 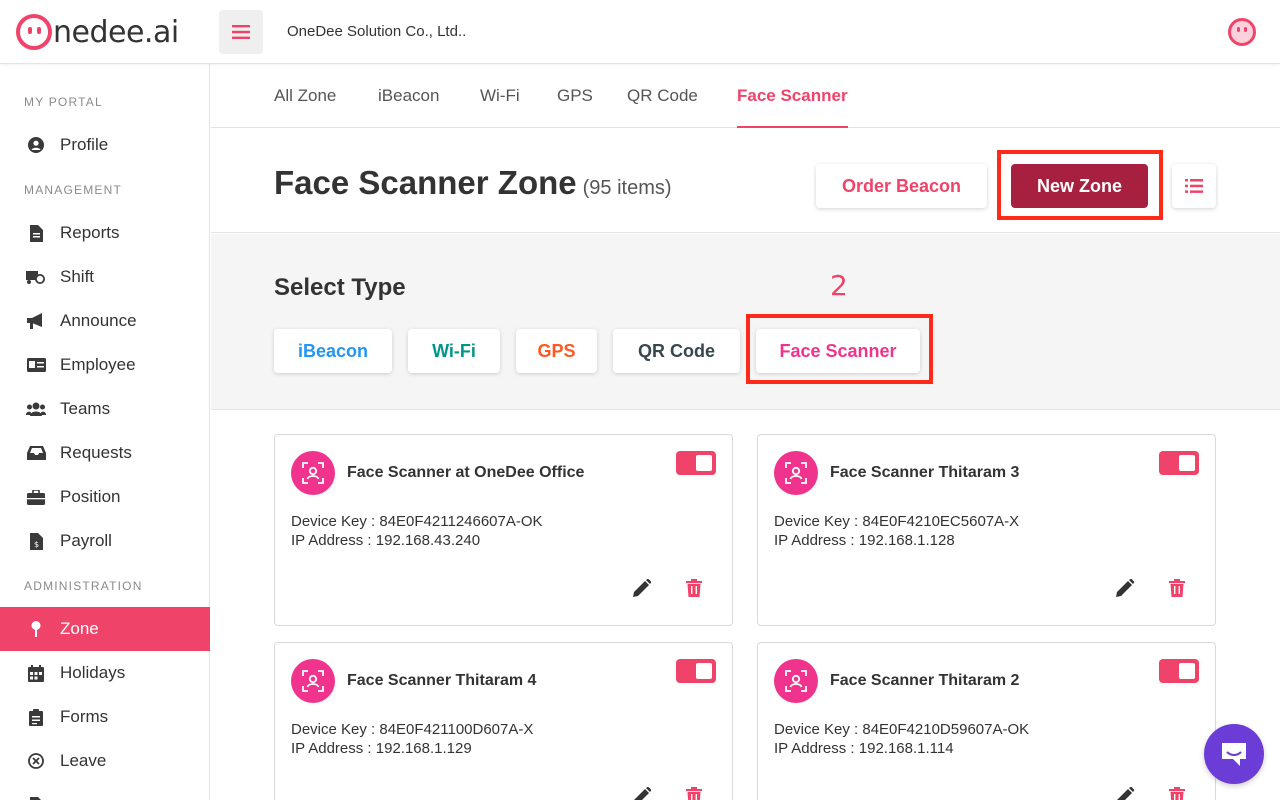 What do you see at coordinates (36, 365) in the screenshot?
I see `id-card-icon` at bounding box center [36, 365].